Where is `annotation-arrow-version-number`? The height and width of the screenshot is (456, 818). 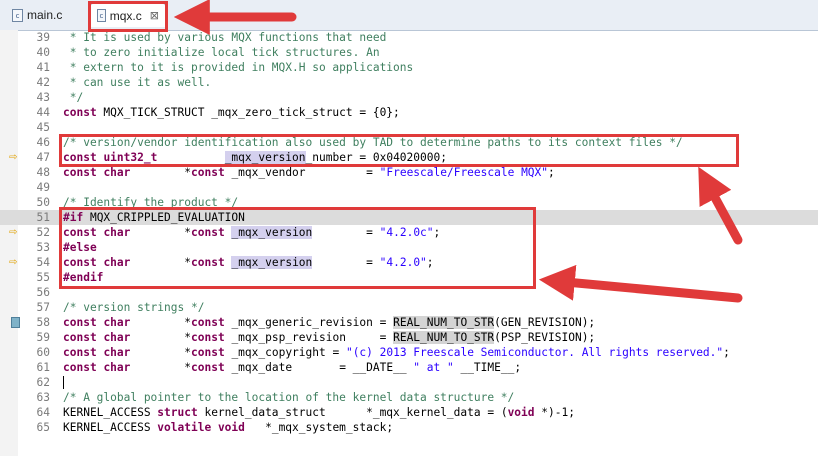
annotation-arrow-version-number is located at coordinates (720, 205).